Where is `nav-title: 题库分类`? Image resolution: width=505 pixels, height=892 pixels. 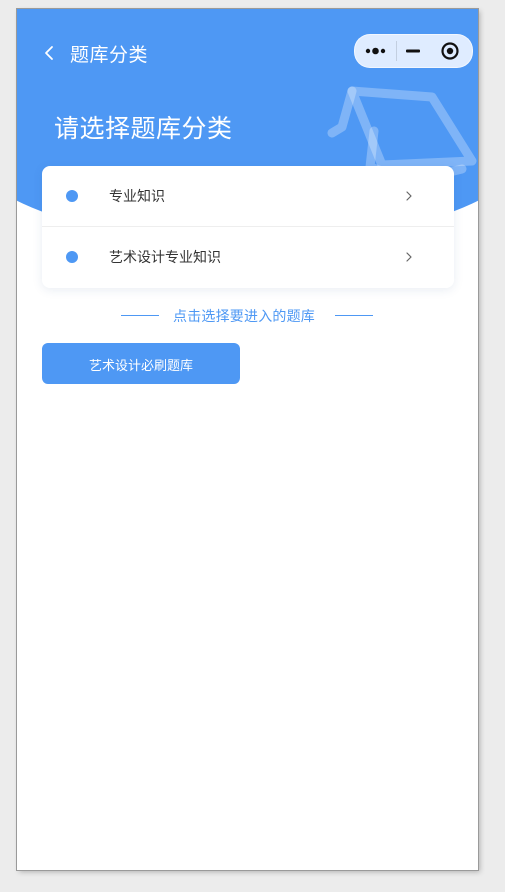 nav-title: 题库分类 is located at coordinates (109, 55).